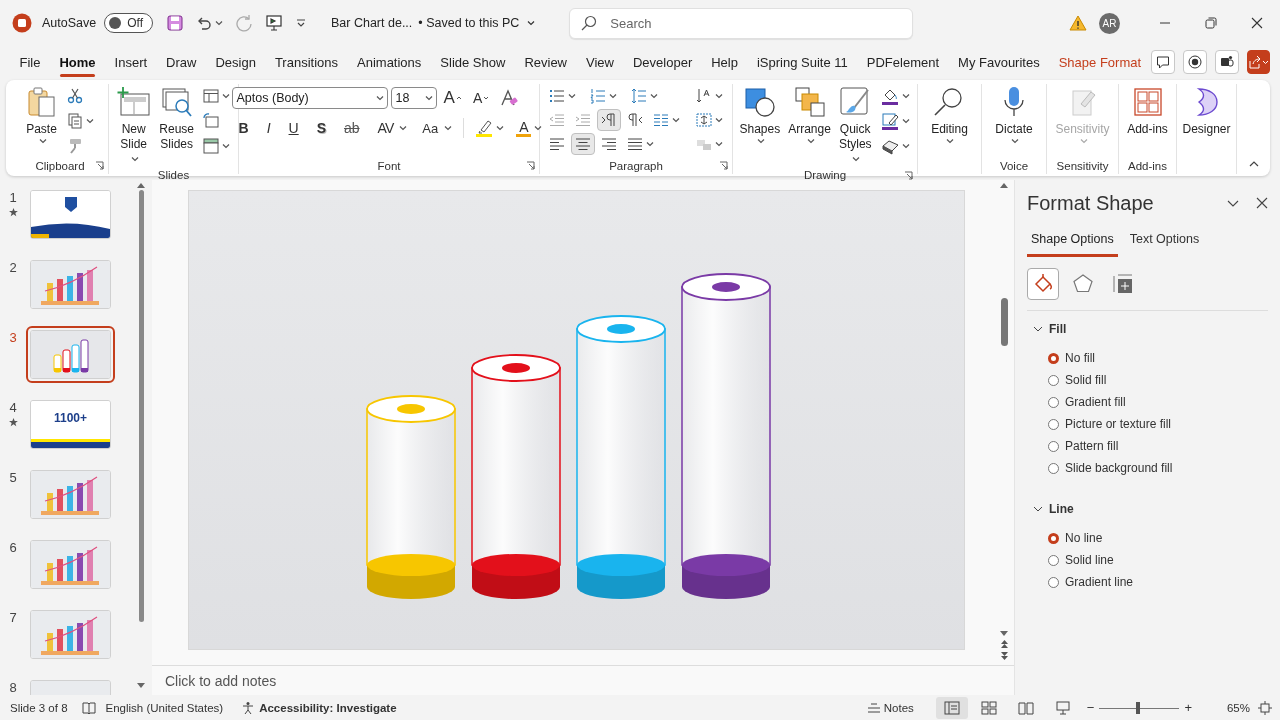 The image size is (1280, 720). I want to click on menu-tab: iSpring Suite 11, so click(802, 62).